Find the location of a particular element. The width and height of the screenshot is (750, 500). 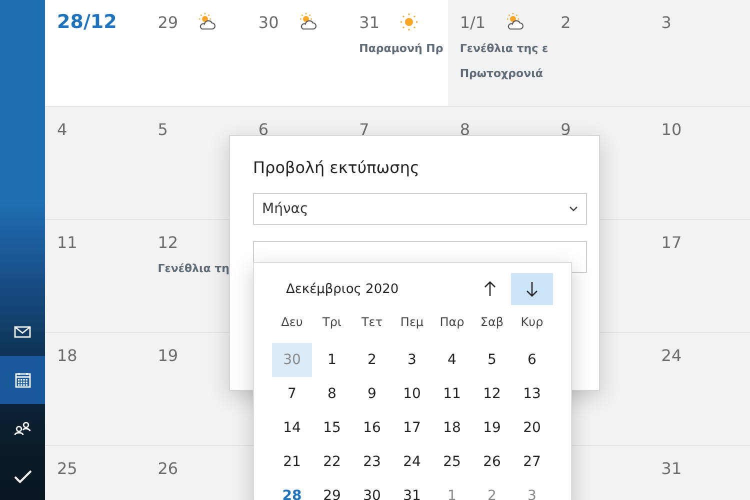

weekday-label: Σαβ is located at coordinates (492, 322).